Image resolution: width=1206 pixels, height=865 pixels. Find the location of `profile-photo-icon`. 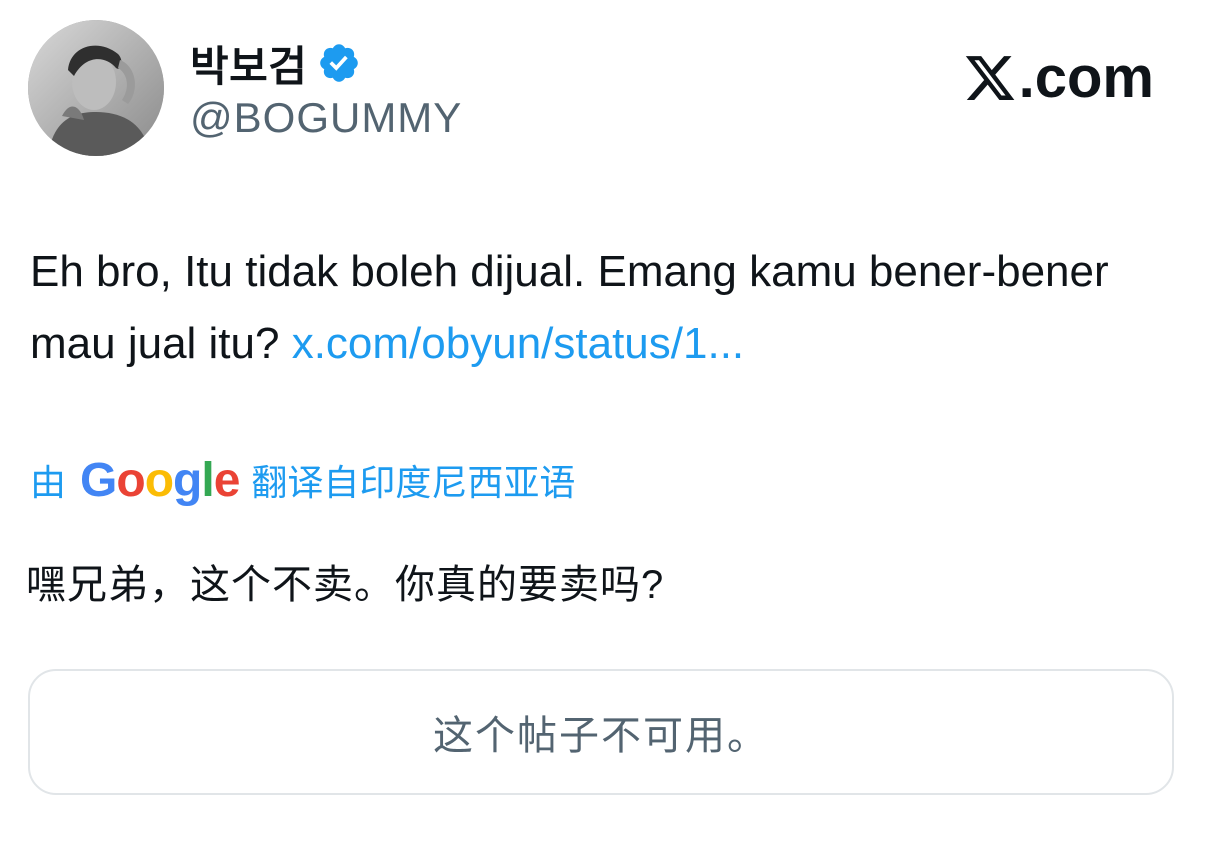

profile-photo-icon is located at coordinates (96, 88).